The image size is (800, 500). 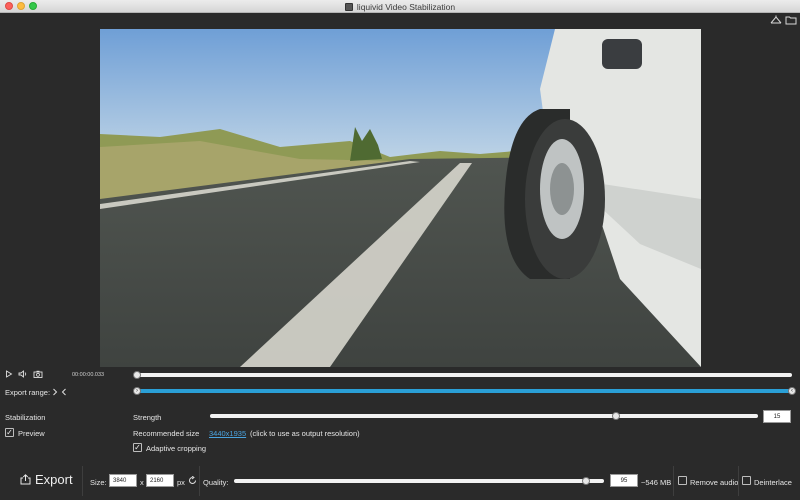 What do you see at coordinates (746, 480) in the screenshot?
I see `deinterlace-checkbox` at bounding box center [746, 480].